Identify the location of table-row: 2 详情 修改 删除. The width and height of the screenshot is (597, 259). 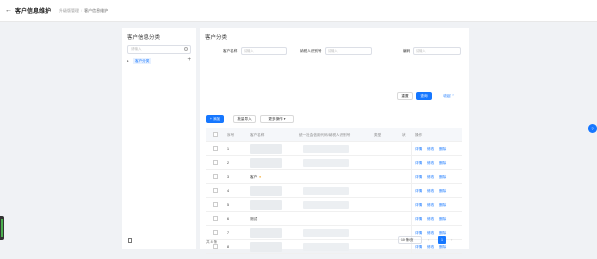
(334, 163).